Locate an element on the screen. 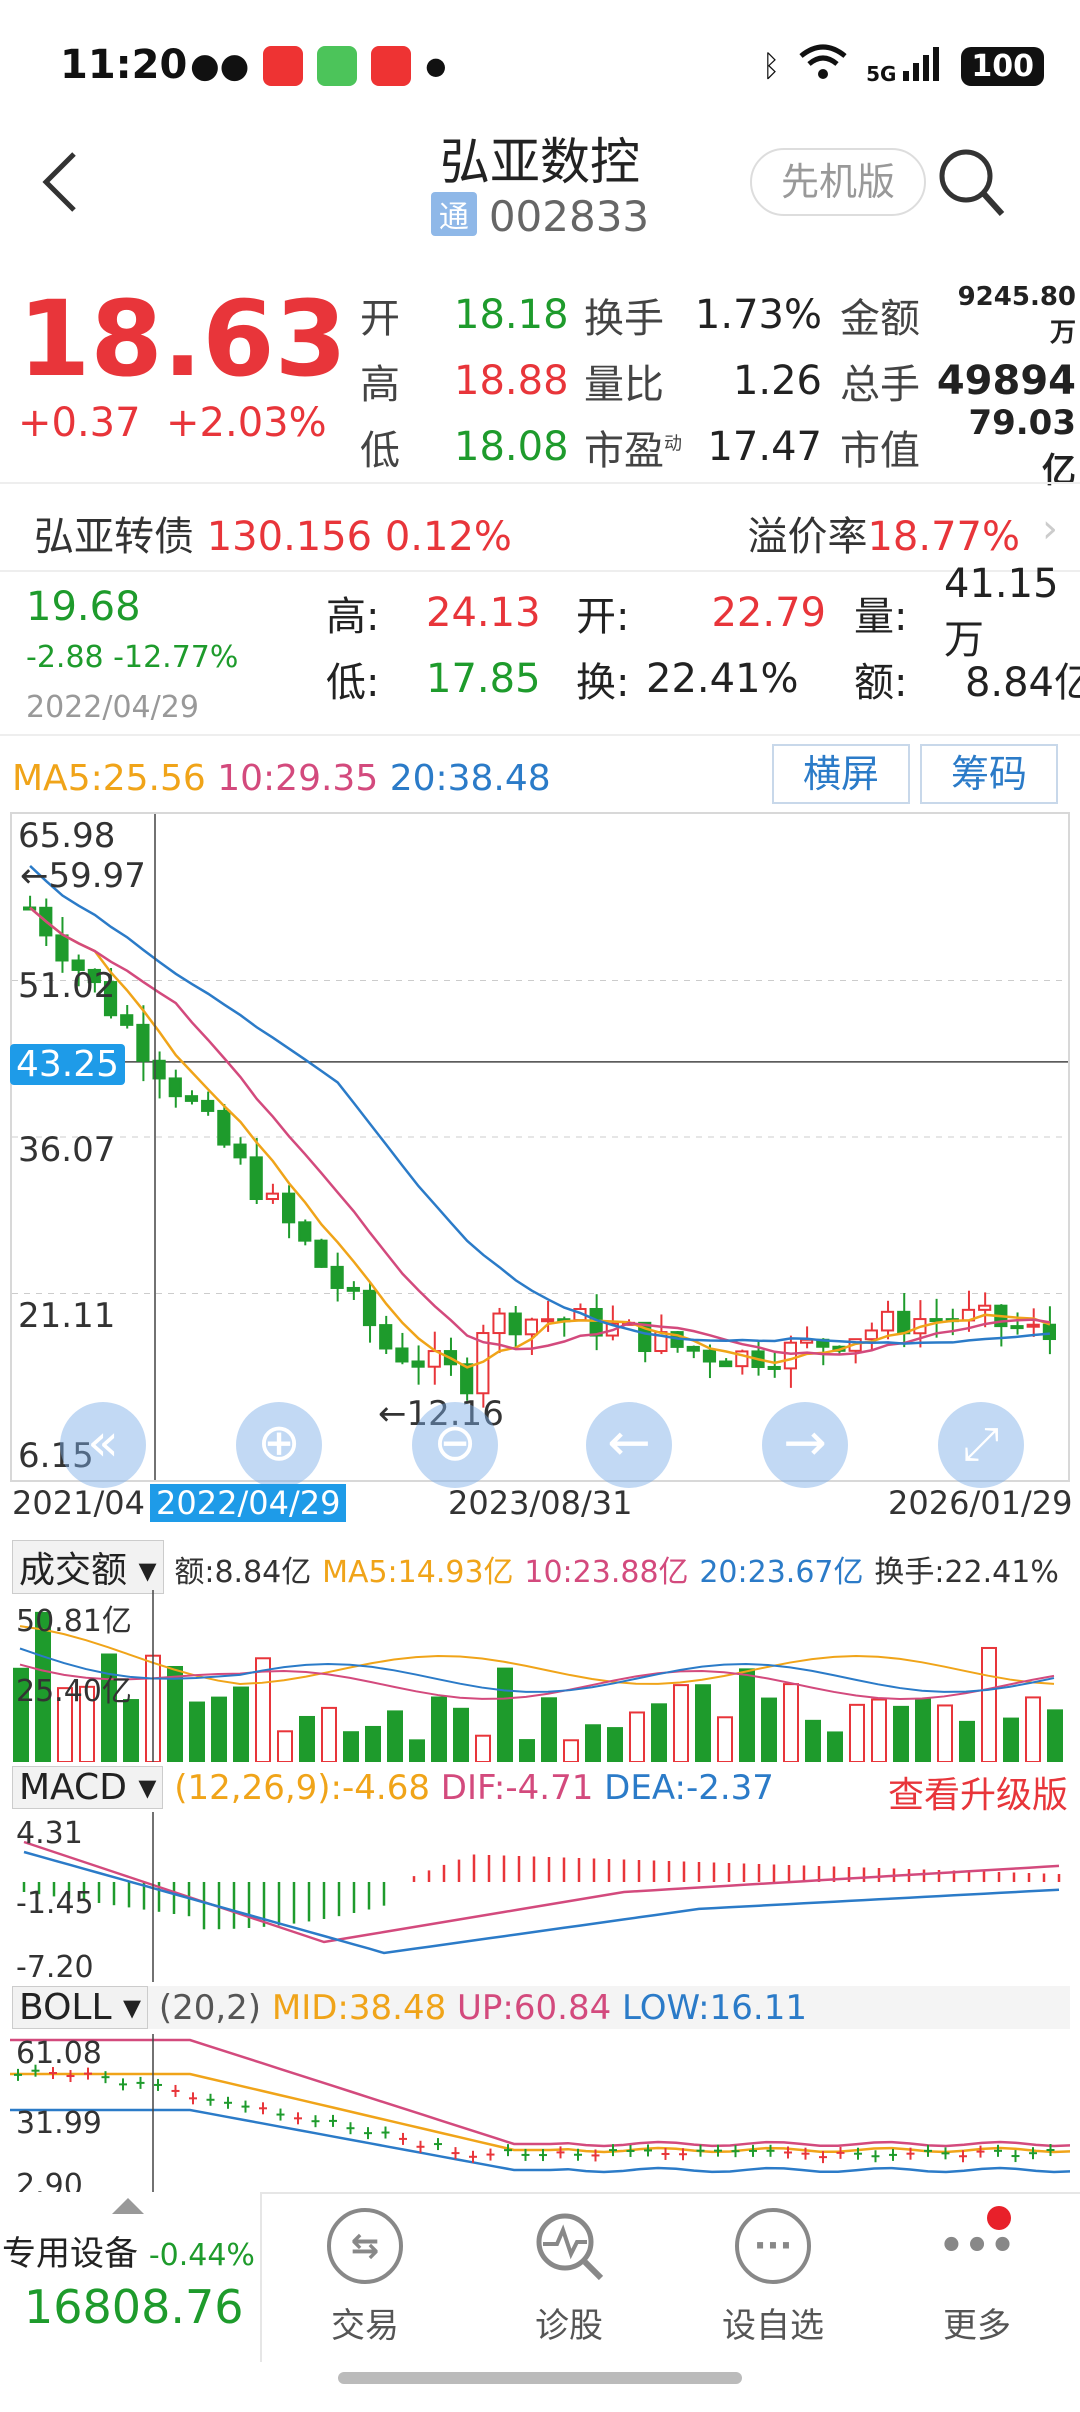 The width and height of the screenshot is (1080, 2412). scroll-left-button: ← is located at coordinates (629, 1445).